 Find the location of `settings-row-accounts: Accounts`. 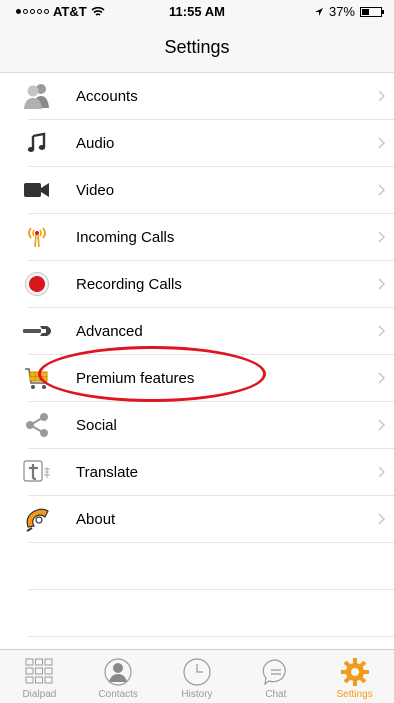

settings-row-accounts: Accounts is located at coordinates (209, 96).